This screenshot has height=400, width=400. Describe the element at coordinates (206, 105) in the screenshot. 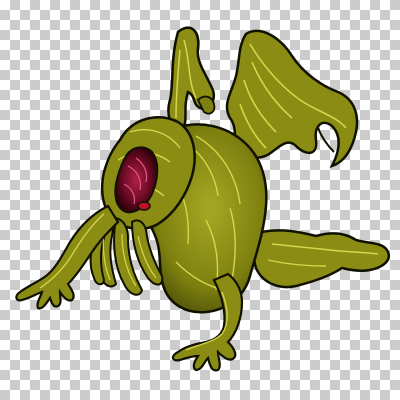

I see `wing-claw` at that location.